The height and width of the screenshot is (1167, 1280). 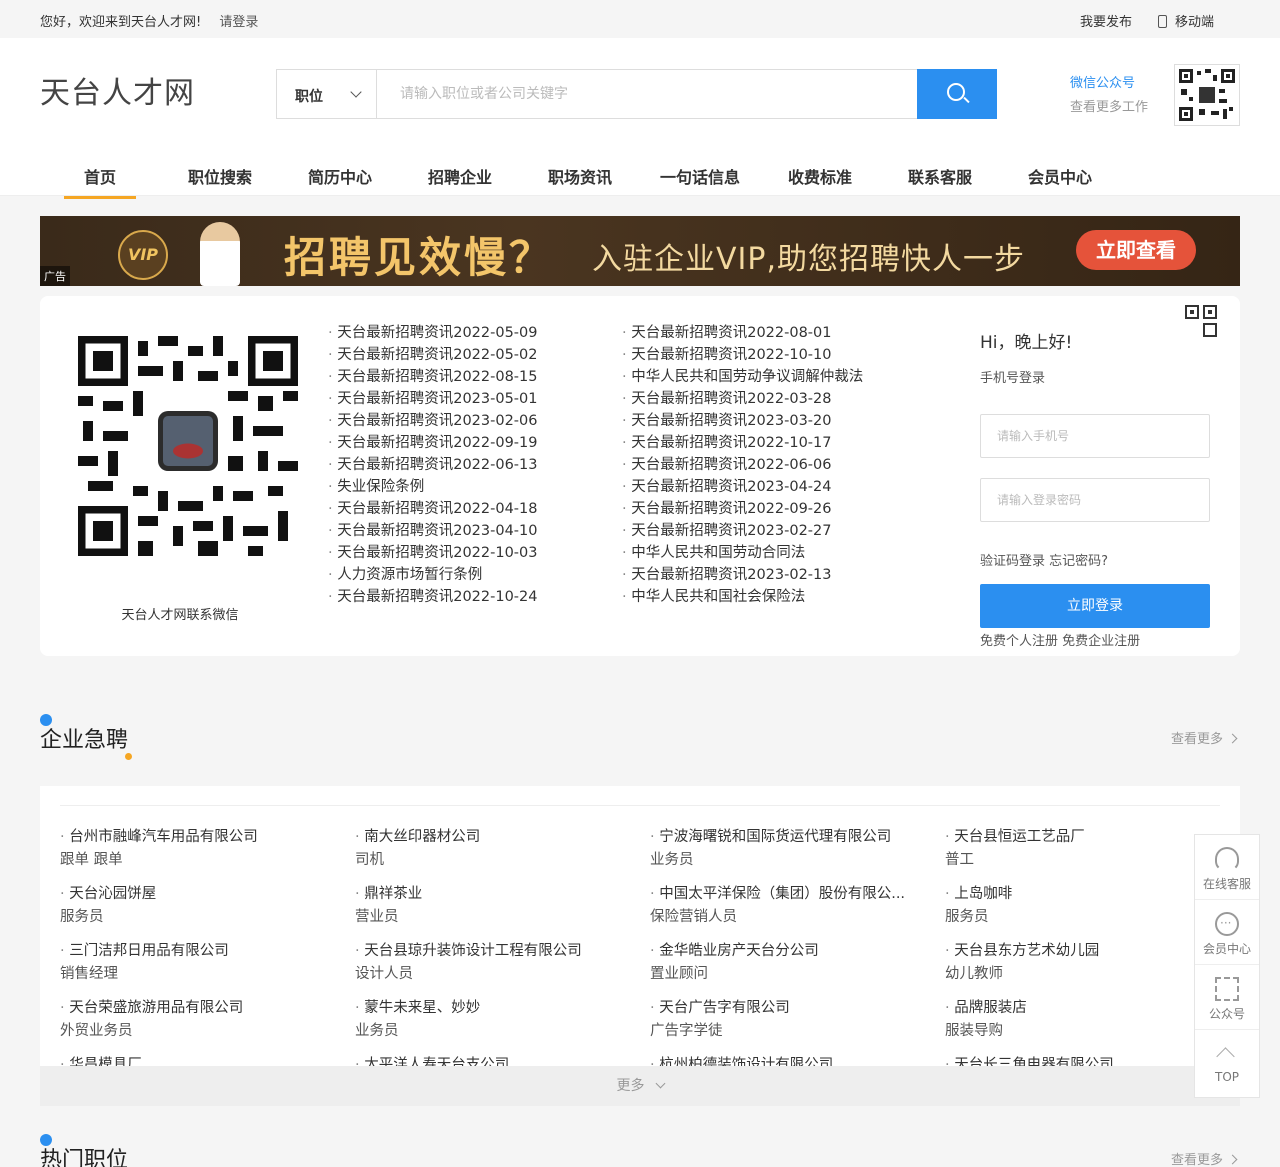 What do you see at coordinates (195, 1008) in the screenshot?
I see `company-link: 天台荣盛旅游用品有限公司` at bounding box center [195, 1008].